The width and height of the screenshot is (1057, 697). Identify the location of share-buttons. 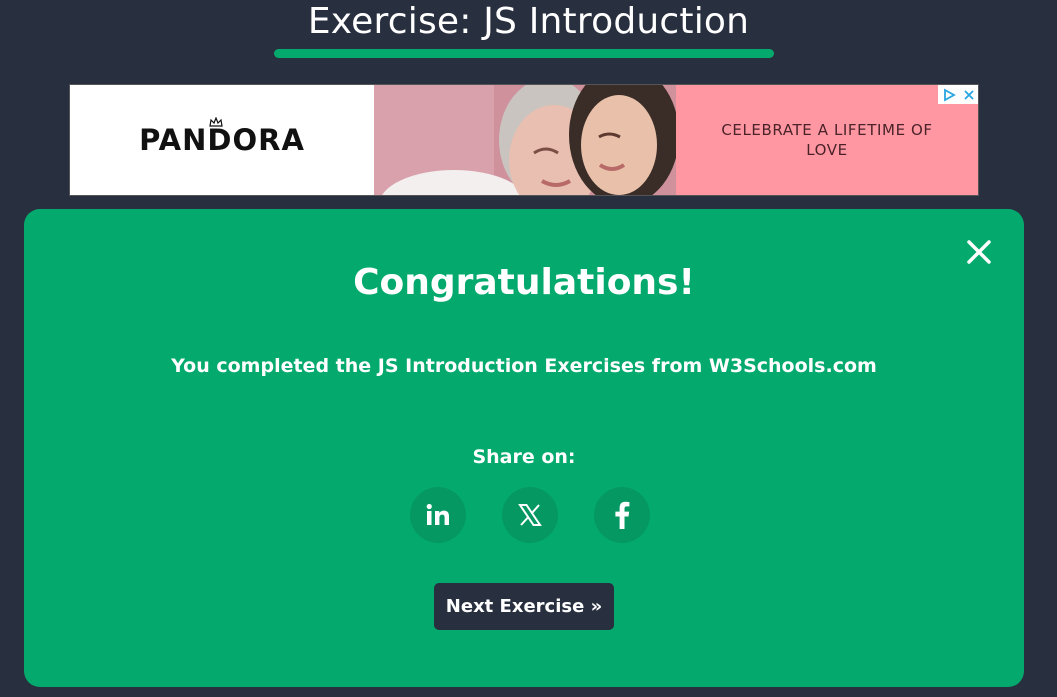
(530, 515).